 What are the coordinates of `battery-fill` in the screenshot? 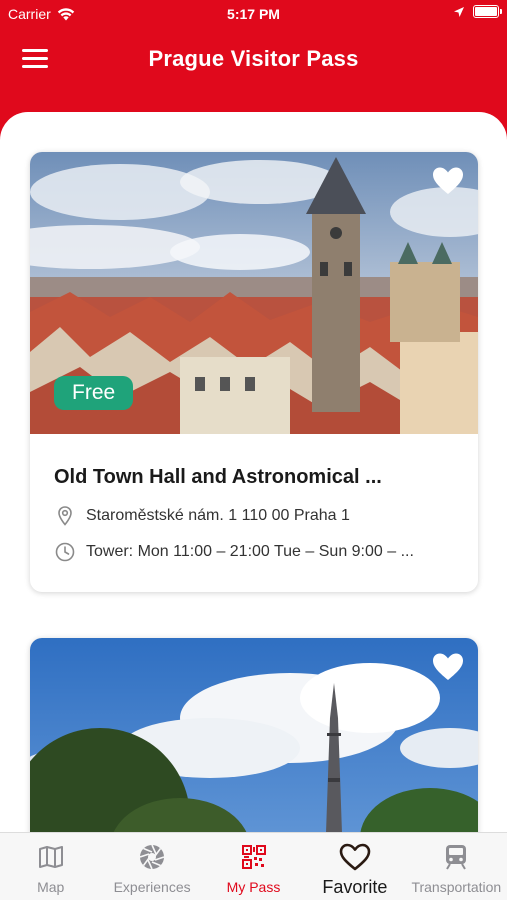 It's located at (486, 11).